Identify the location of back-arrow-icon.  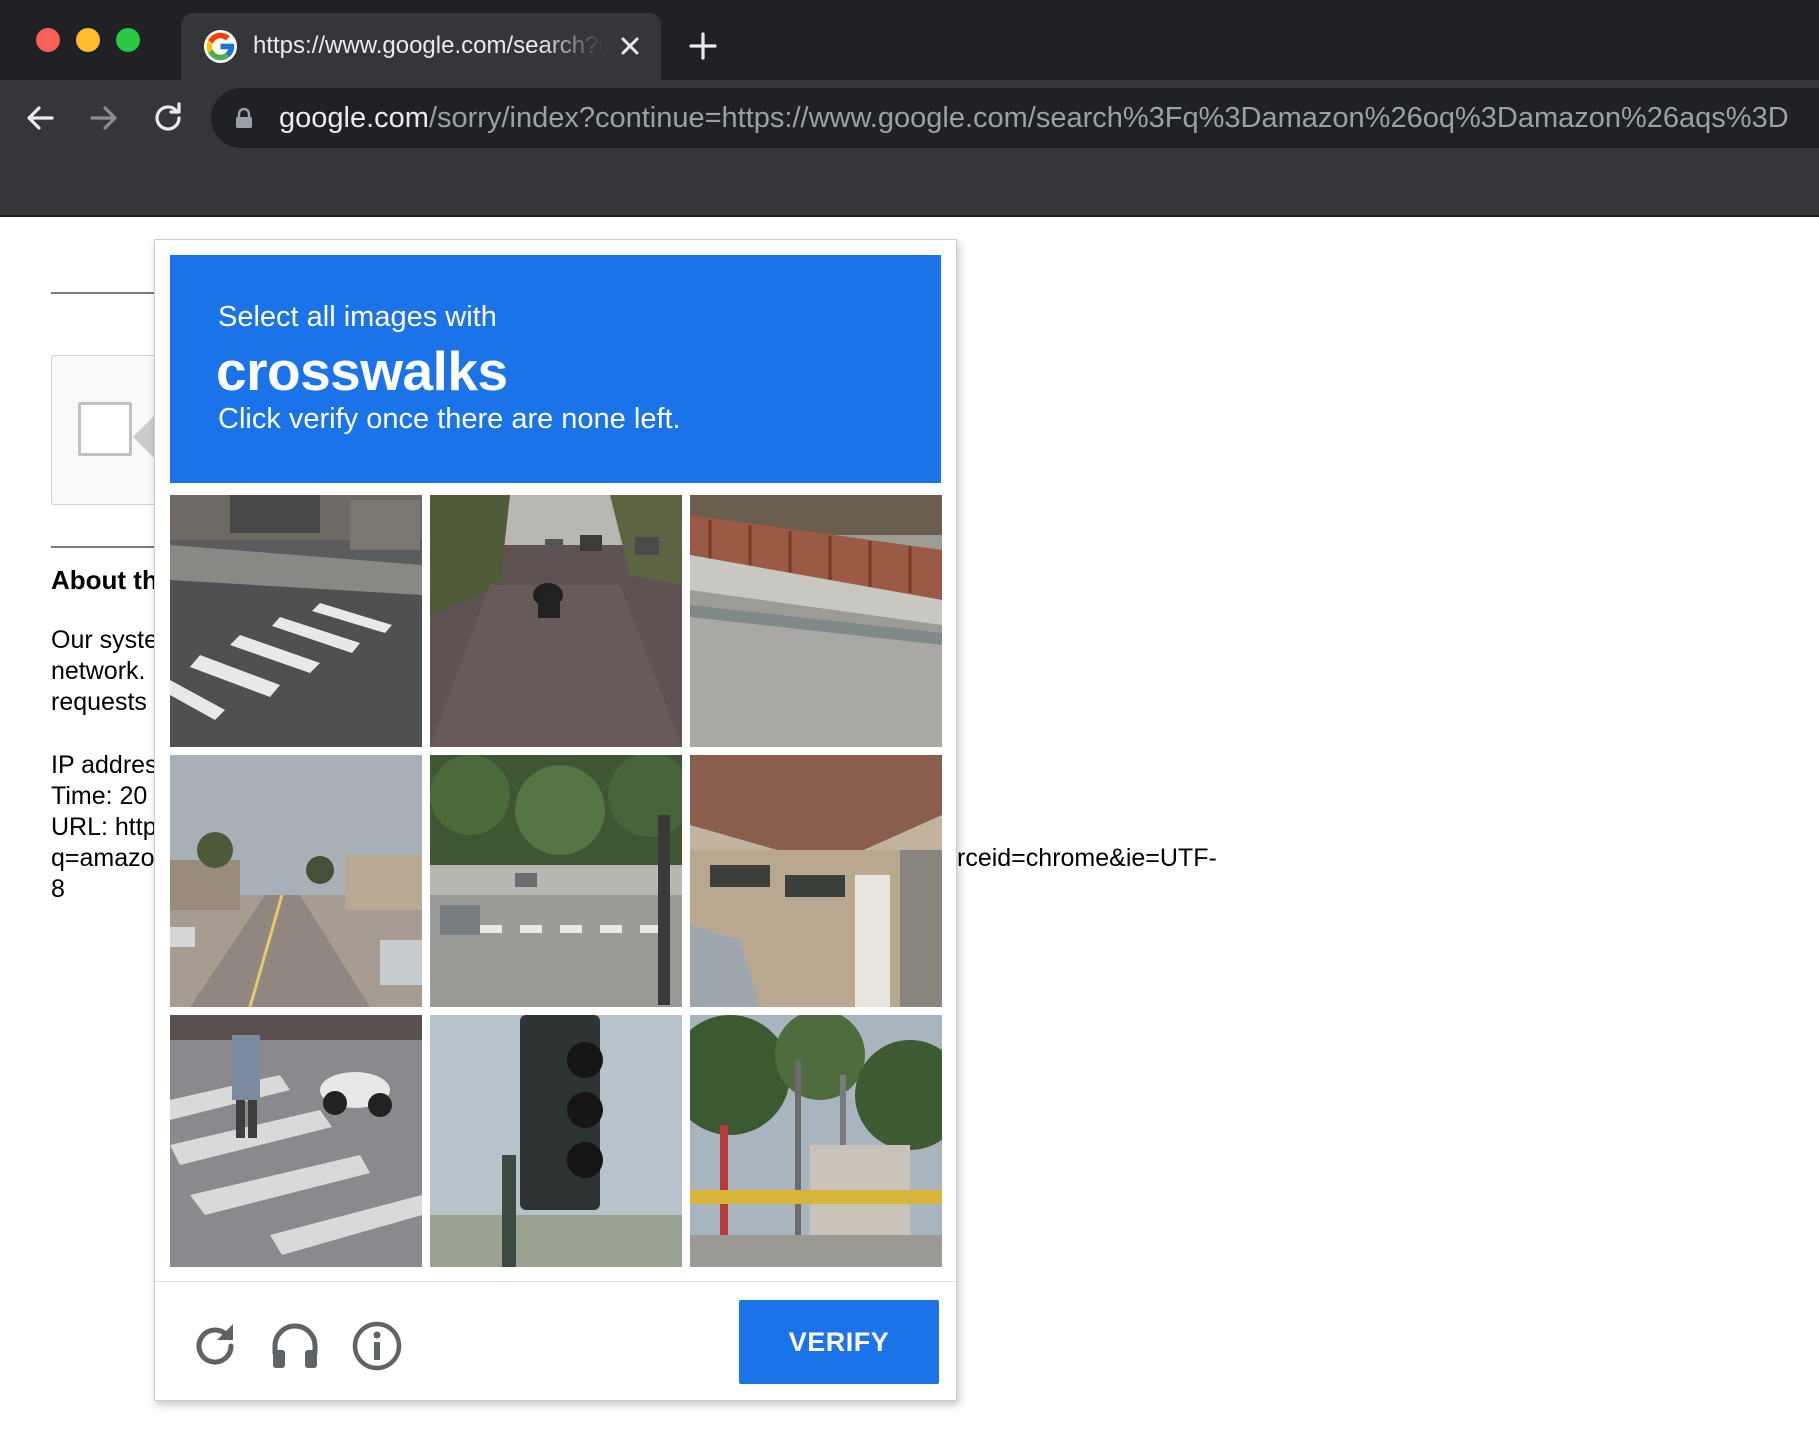
(40, 118).